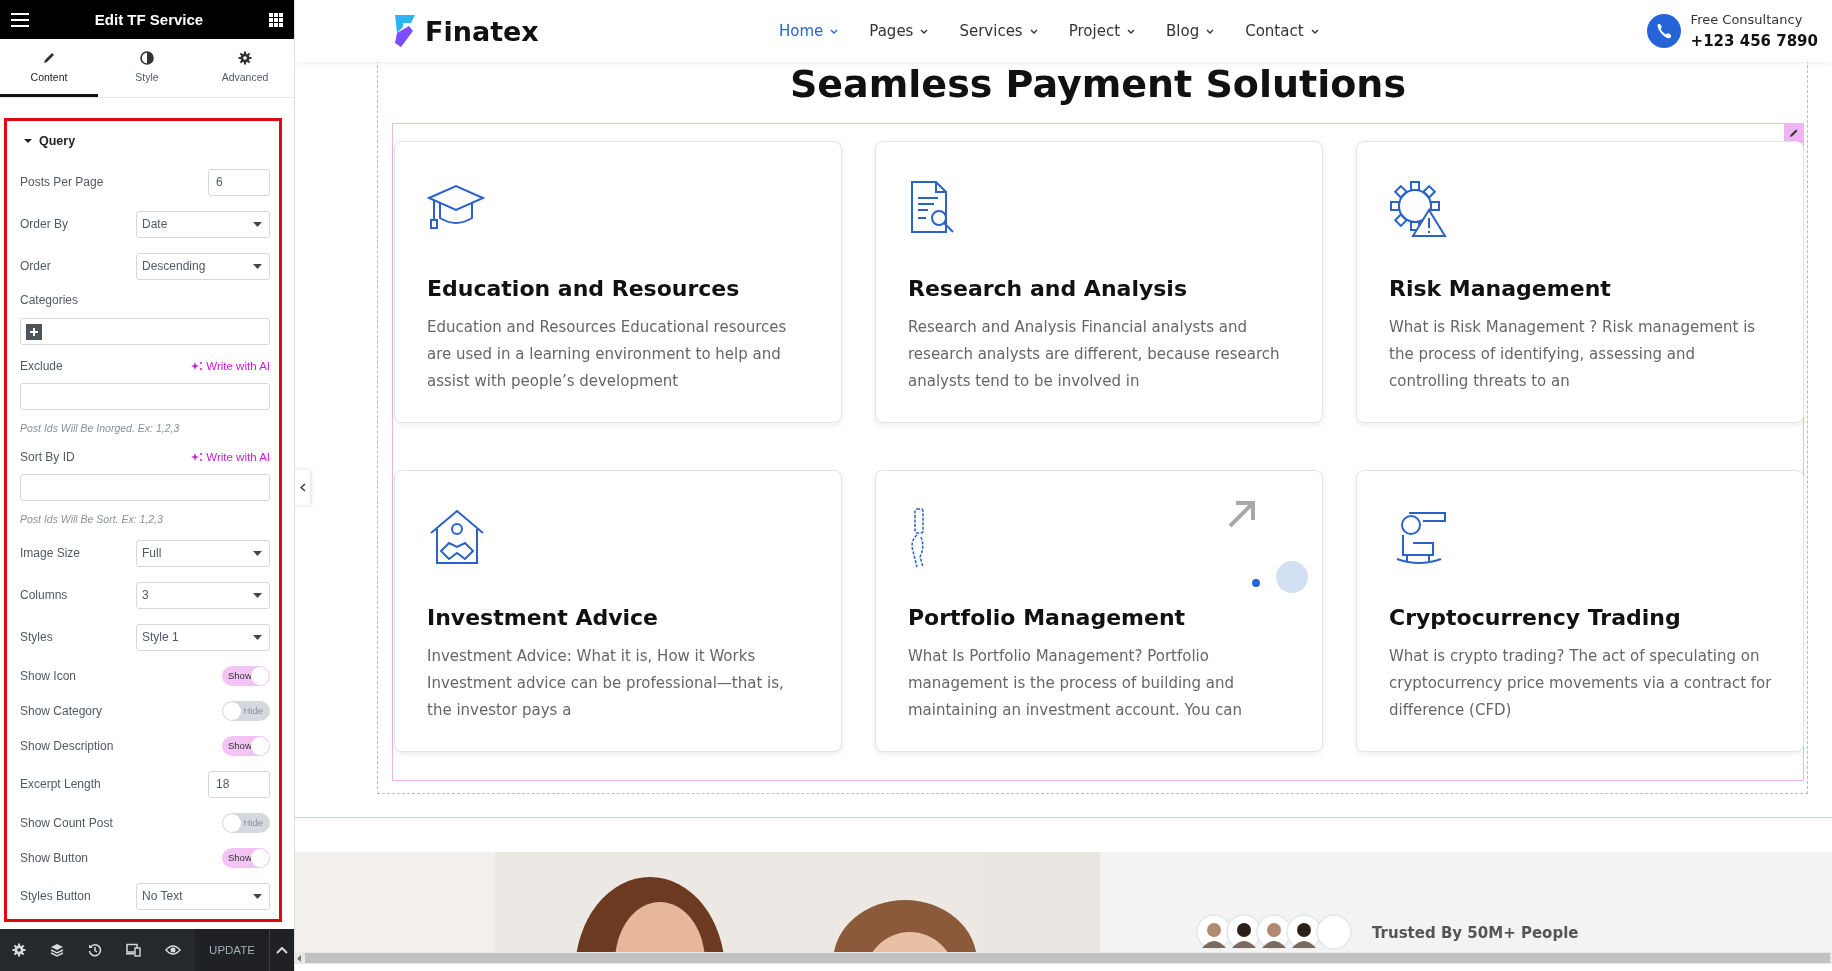 This screenshot has width=1832, height=971. Describe the element at coordinates (809, 31) in the screenshot. I see `nav-link: Home` at that location.